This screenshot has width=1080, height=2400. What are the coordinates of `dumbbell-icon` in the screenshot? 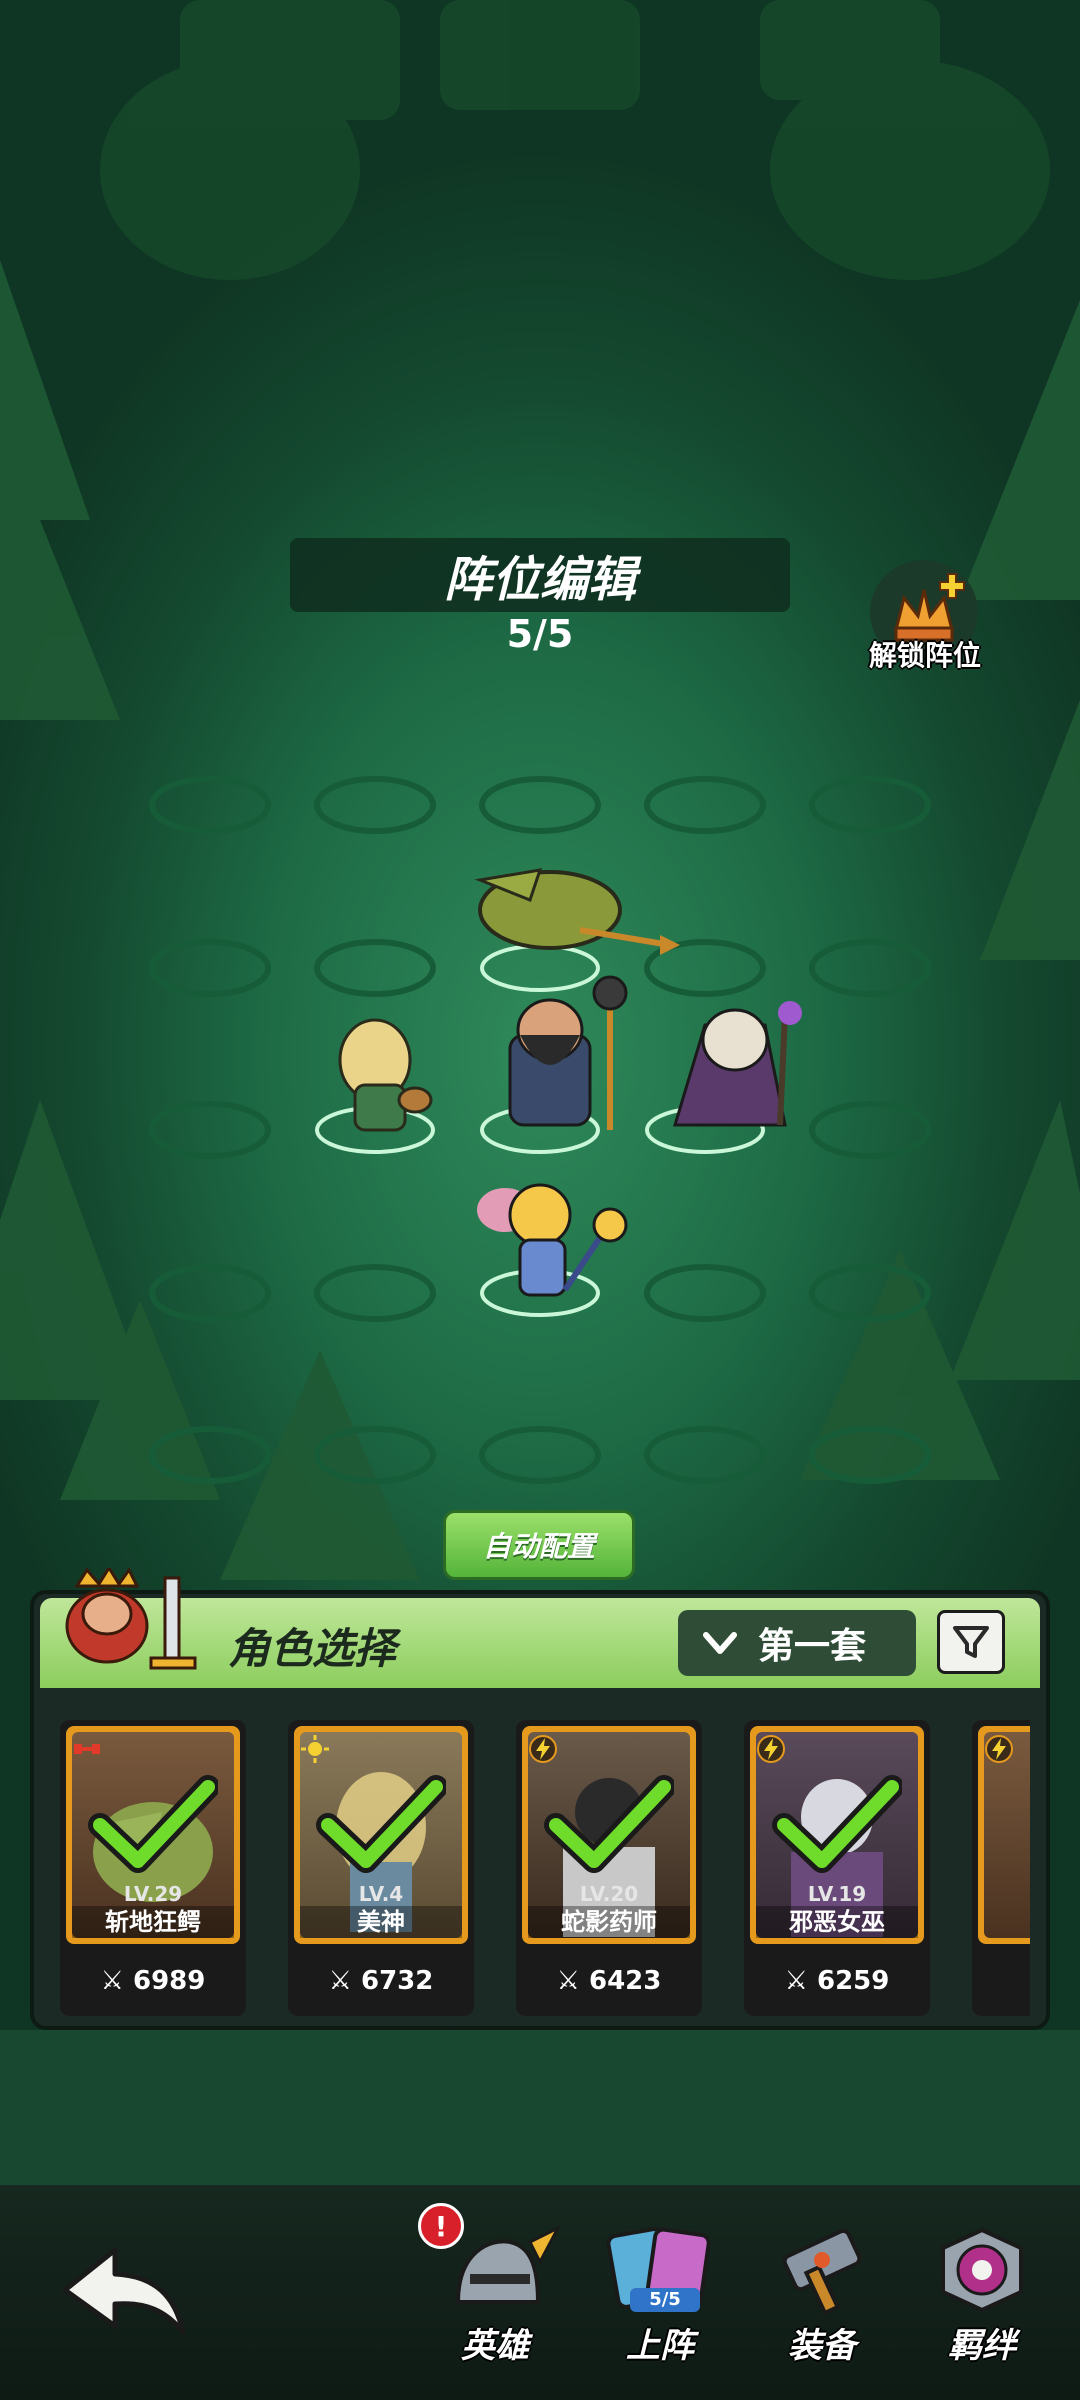 It's located at (87, 1749).